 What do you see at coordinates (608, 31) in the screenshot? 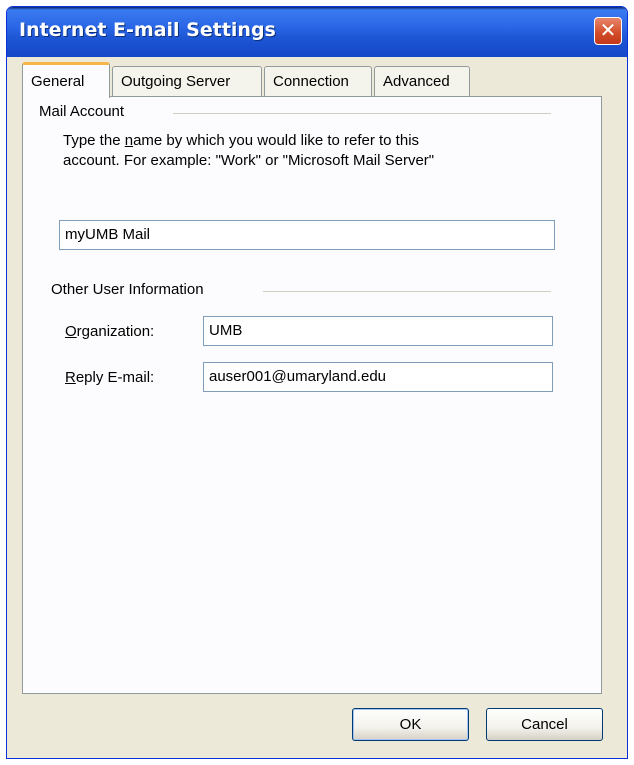
I see `close-icon: ✕` at bounding box center [608, 31].